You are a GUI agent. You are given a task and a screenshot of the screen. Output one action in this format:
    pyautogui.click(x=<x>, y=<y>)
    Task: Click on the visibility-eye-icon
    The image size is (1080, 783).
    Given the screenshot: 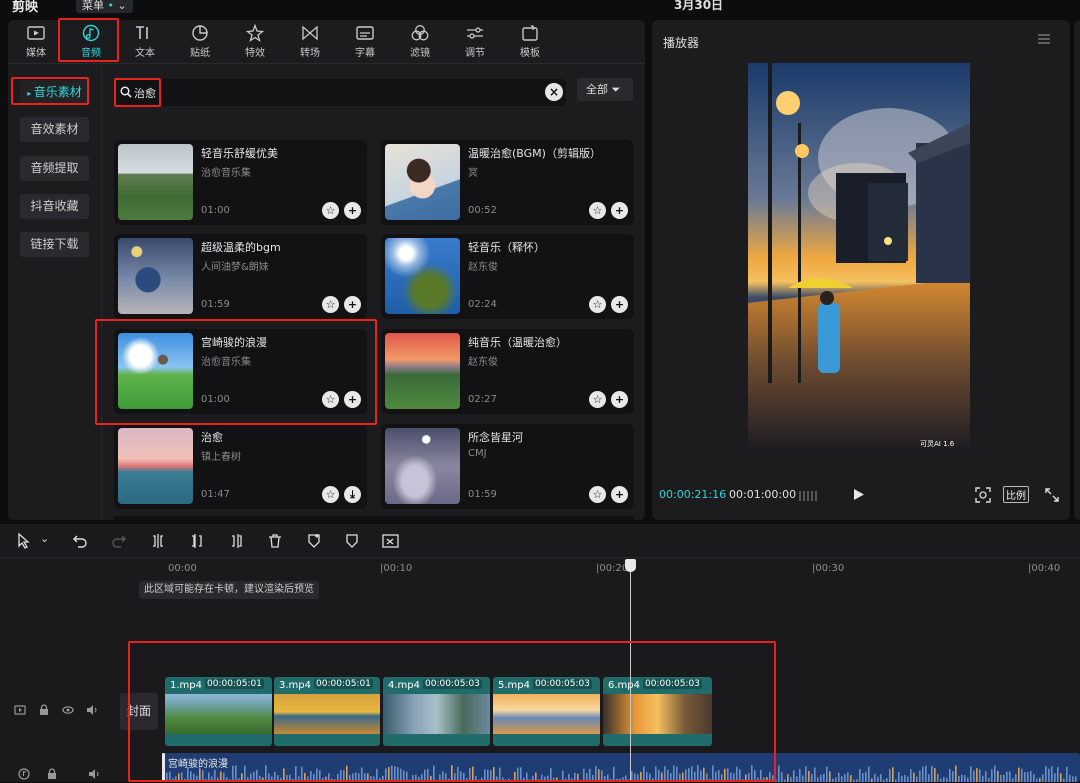 What is the action you would take?
    pyautogui.click(x=68, y=710)
    